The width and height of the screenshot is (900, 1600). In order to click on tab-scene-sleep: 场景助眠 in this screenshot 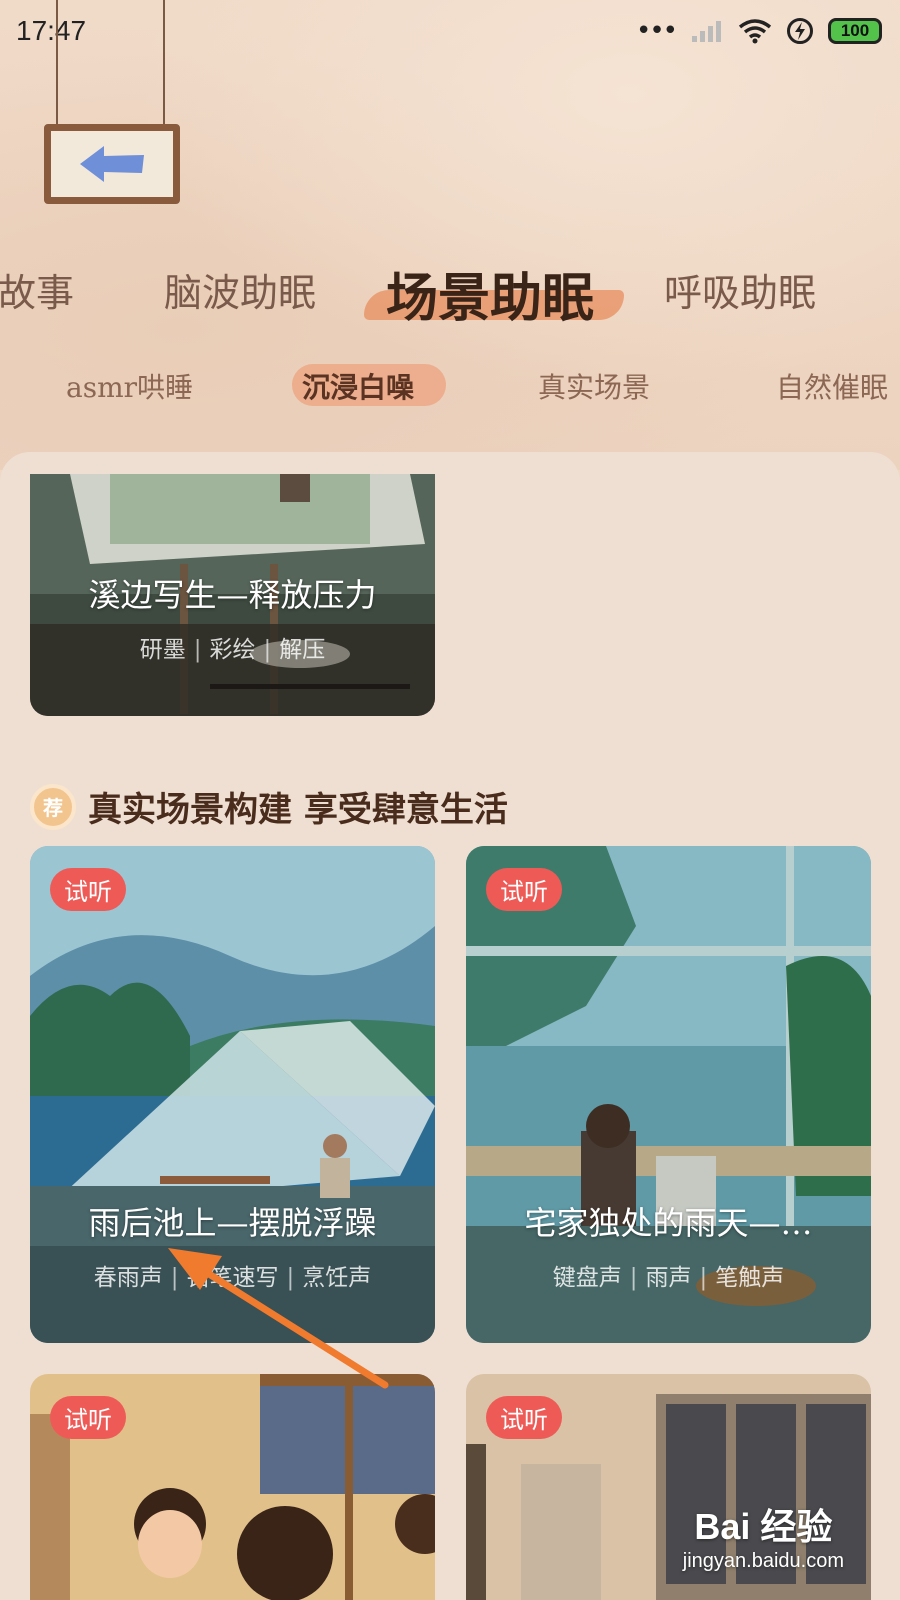, I will do `click(490, 292)`.